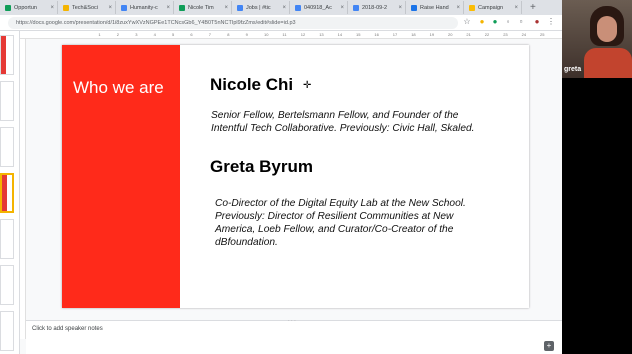 This screenshot has width=632, height=354. I want to click on ruler-tick: 9, so click(246, 34).